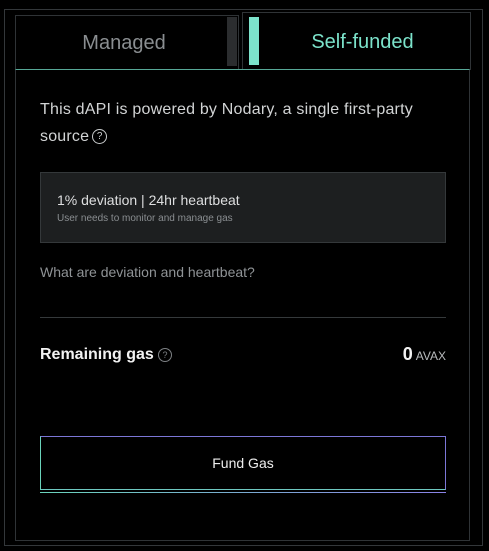 The width and height of the screenshot is (489, 551). I want to click on tab-managed-label: Managed, so click(124, 43).